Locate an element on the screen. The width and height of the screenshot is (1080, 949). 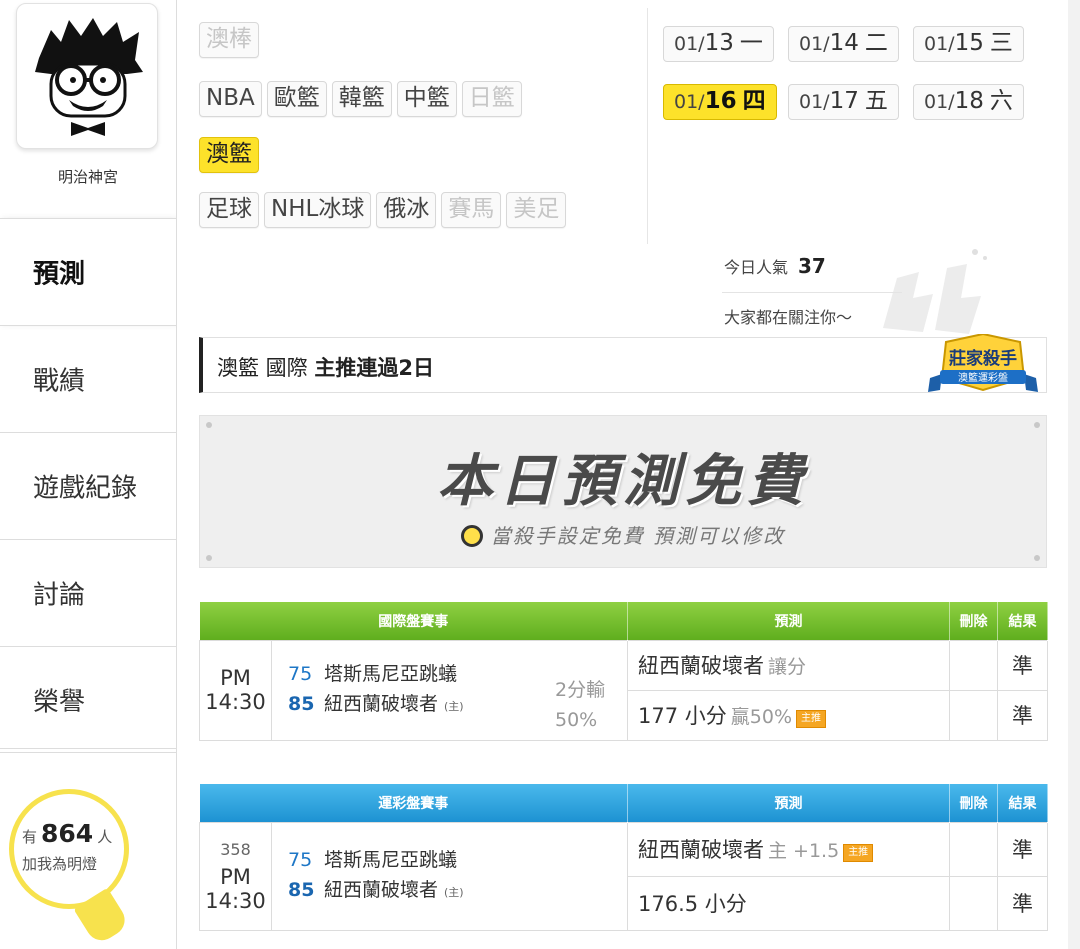
lightbulb-icon is located at coordinates (69, 849).